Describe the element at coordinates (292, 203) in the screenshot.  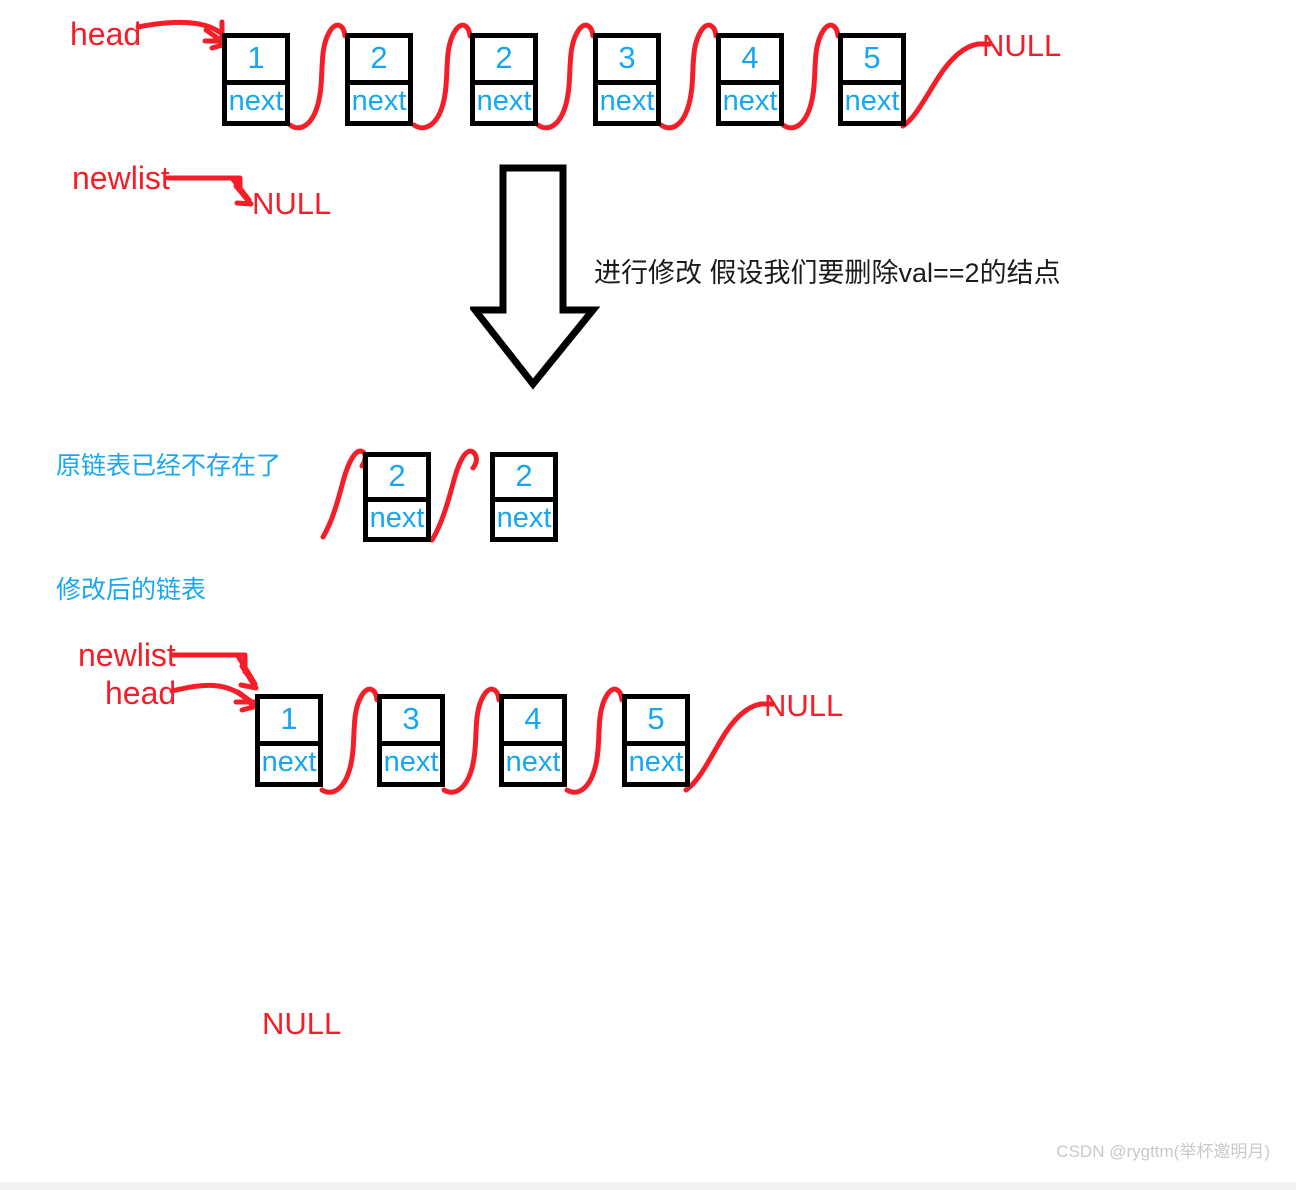
I see `null-target-newlist-initial: NULL` at that location.